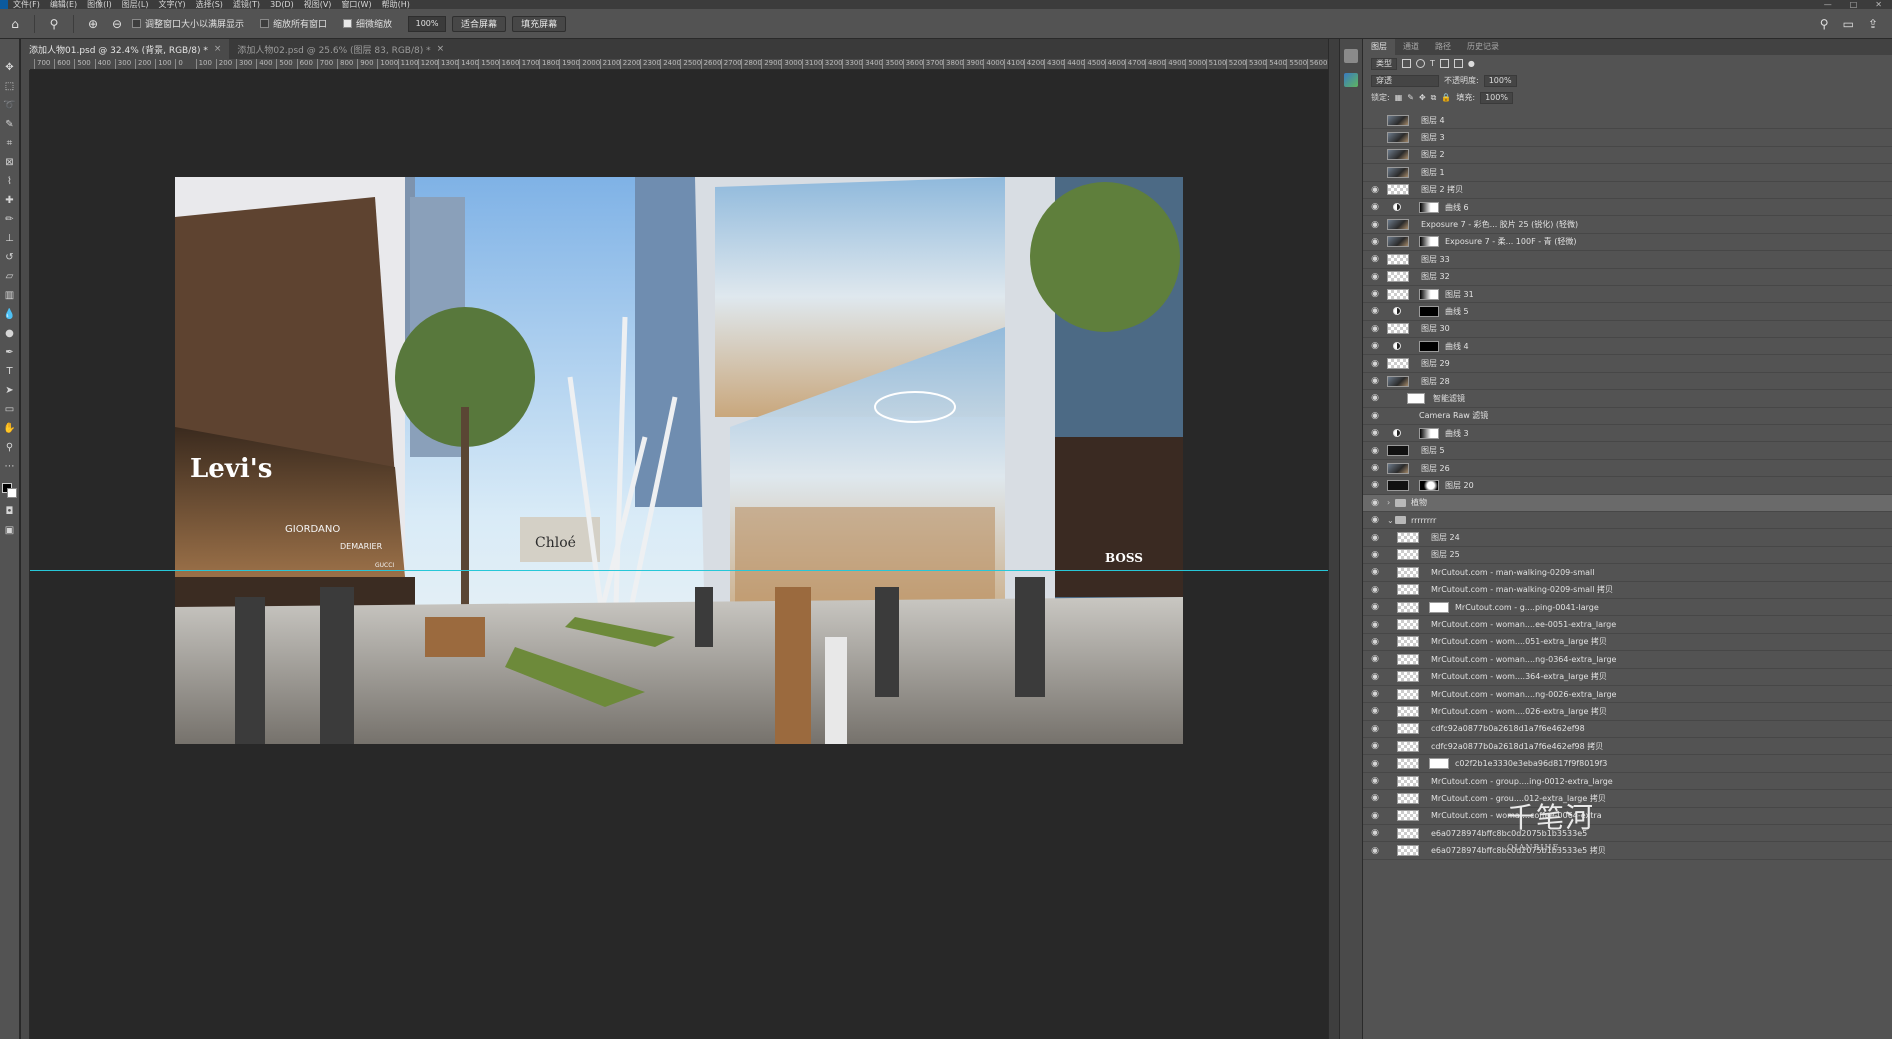 The image size is (1892, 1039). What do you see at coordinates (293, 23) in the screenshot?
I see `zoom-all-windows-checkbox: 缩放所有窗口` at bounding box center [293, 23].